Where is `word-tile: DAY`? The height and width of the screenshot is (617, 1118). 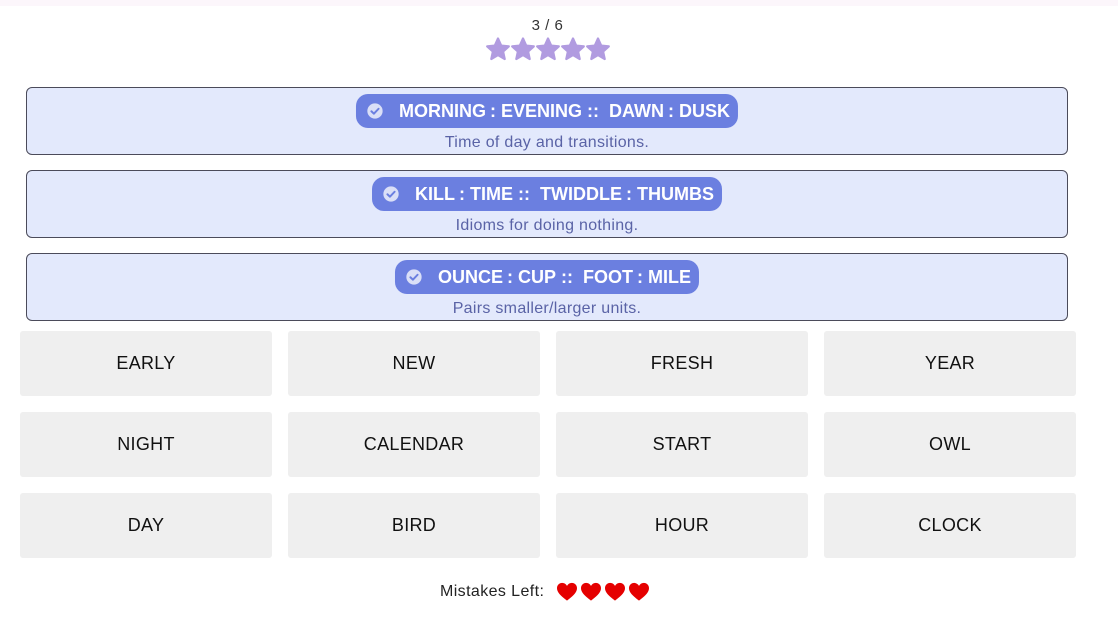
word-tile: DAY is located at coordinates (146, 525).